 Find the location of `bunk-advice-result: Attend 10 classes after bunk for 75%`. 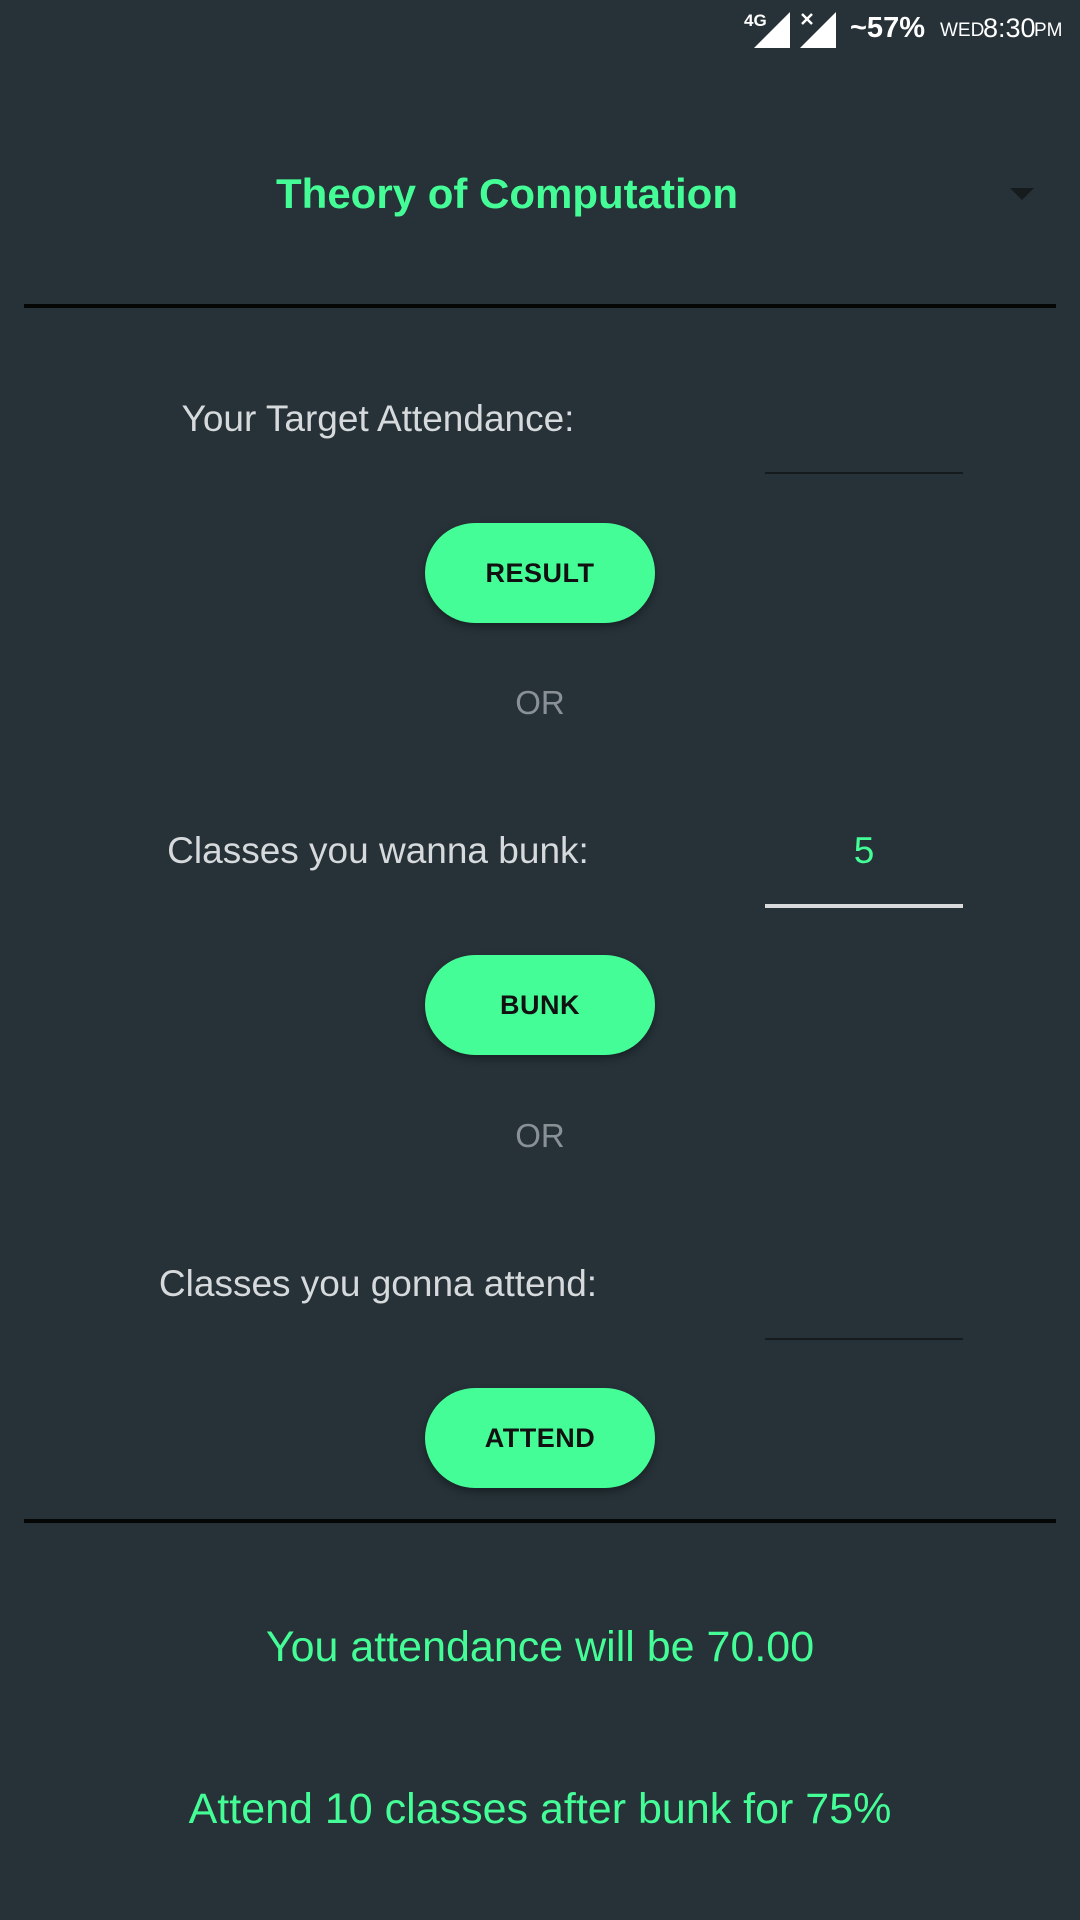

bunk-advice-result: Attend 10 classes after bunk for 75% is located at coordinates (540, 1809).